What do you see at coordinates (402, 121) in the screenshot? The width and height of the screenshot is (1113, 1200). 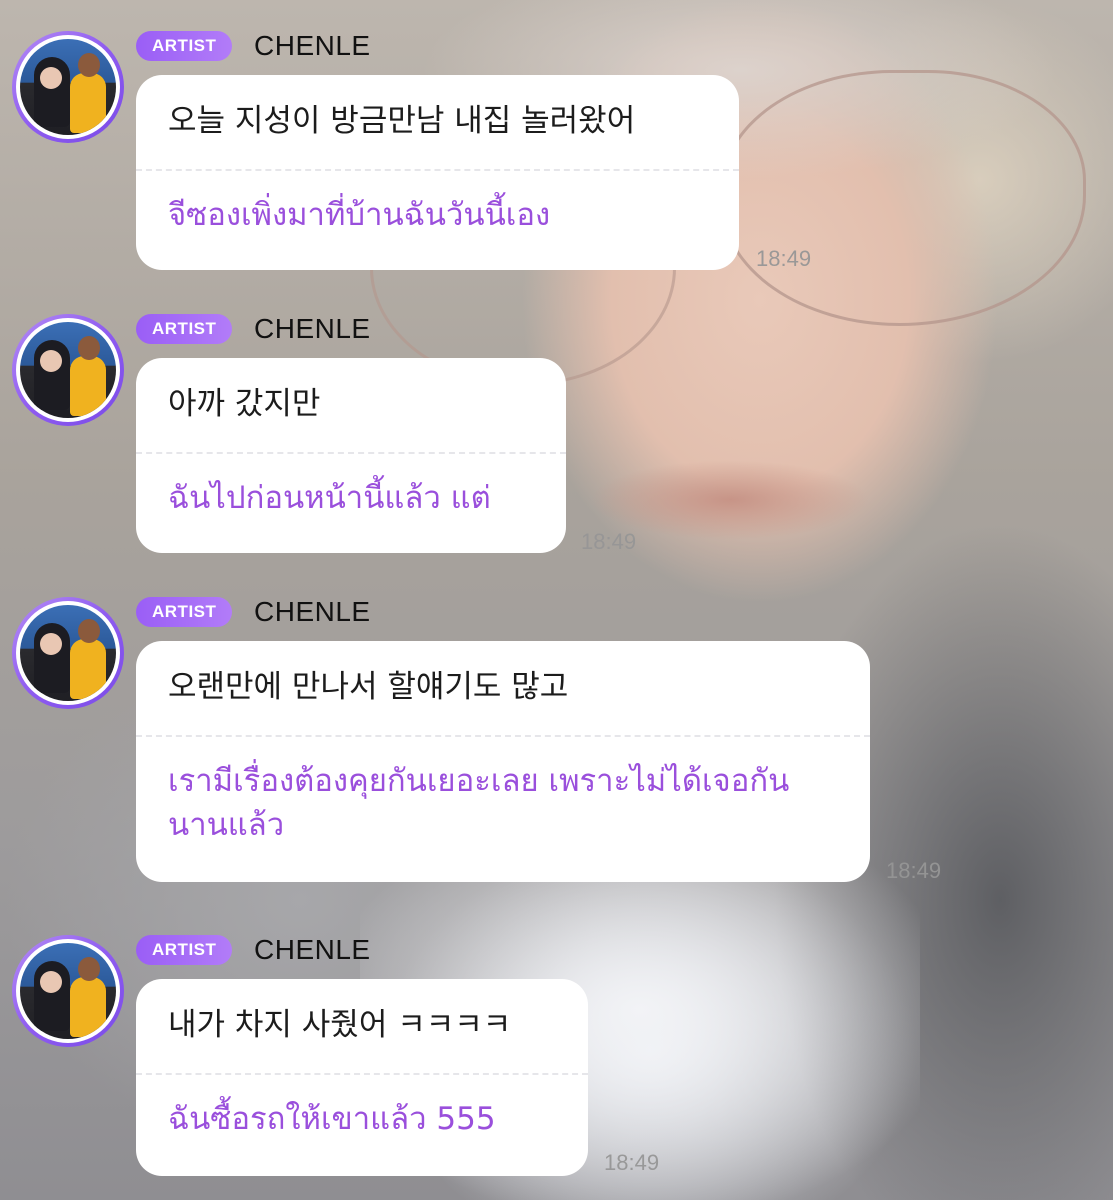 I see `message-text: 오늘 지성이 방금만남 내집 놀러왔어` at bounding box center [402, 121].